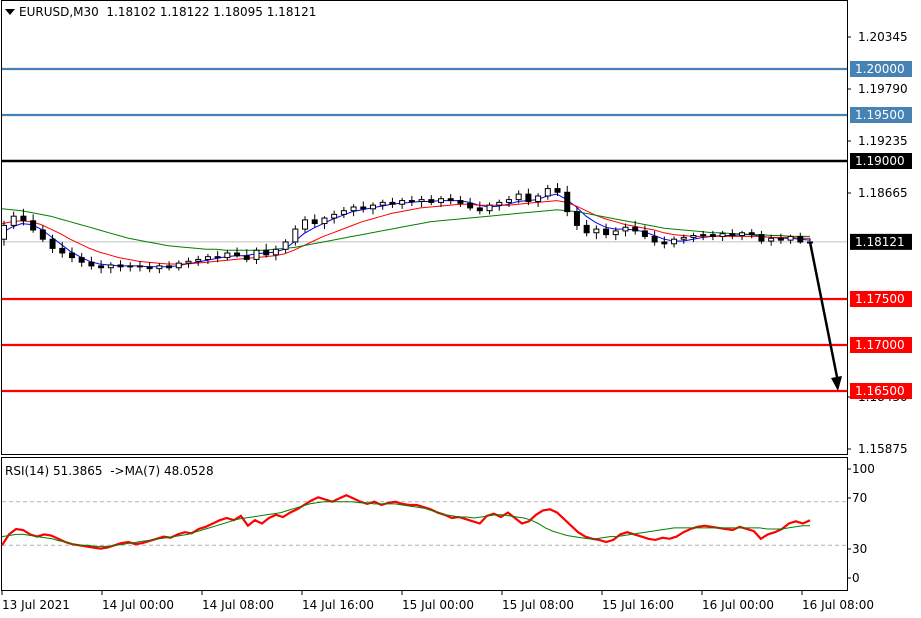 The height and width of the screenshot is (618, 921). What do you see at coordinates (838, 605) in the screenshot?
I see `time-tick-label: 16 Jul 08:00` at bounding box center [838, 605].